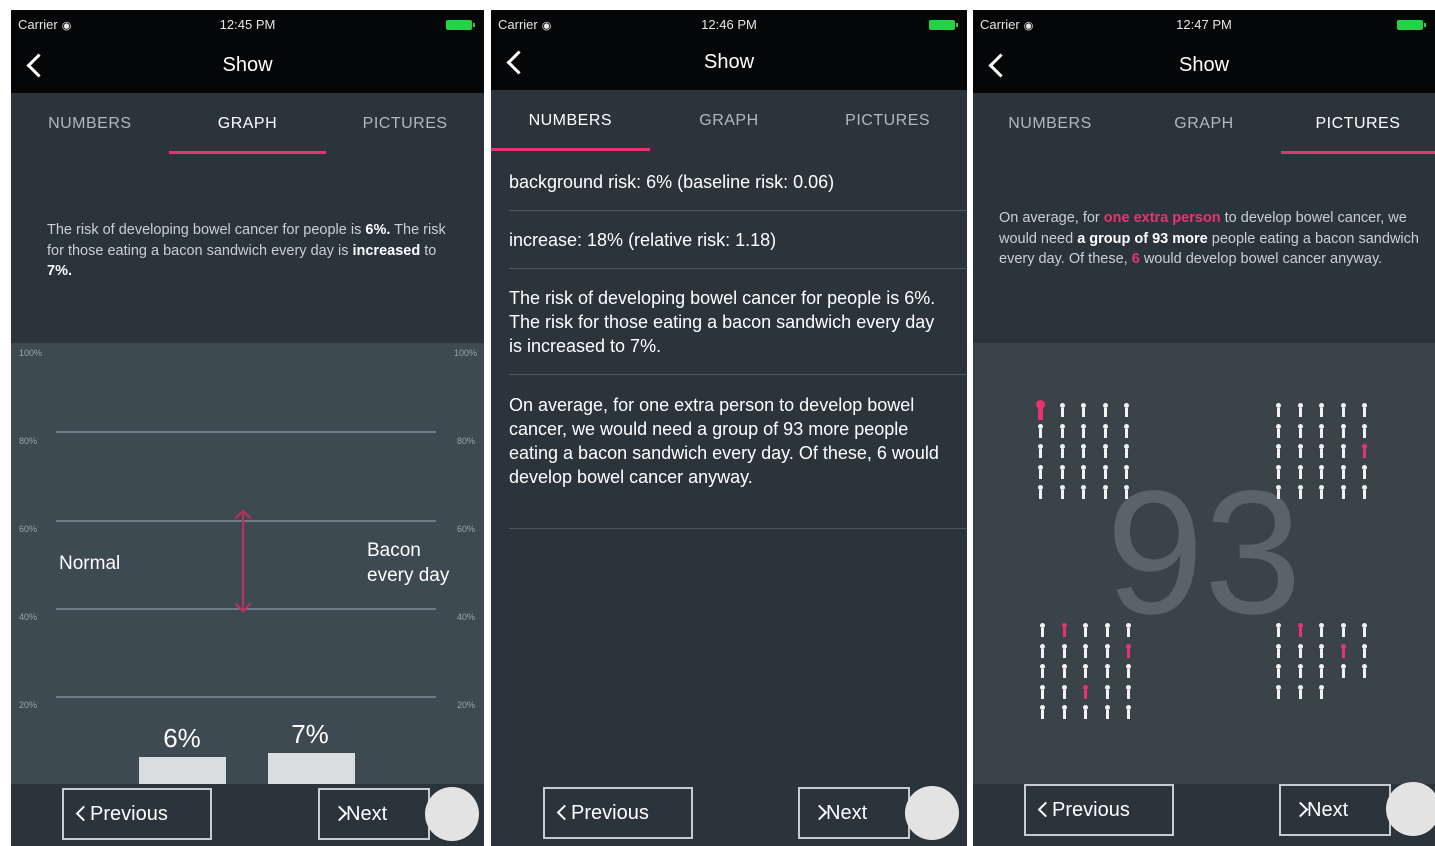 The width and height of the screenshot is (1435, 846). I want to click on battery-icon, so click(944, 25).